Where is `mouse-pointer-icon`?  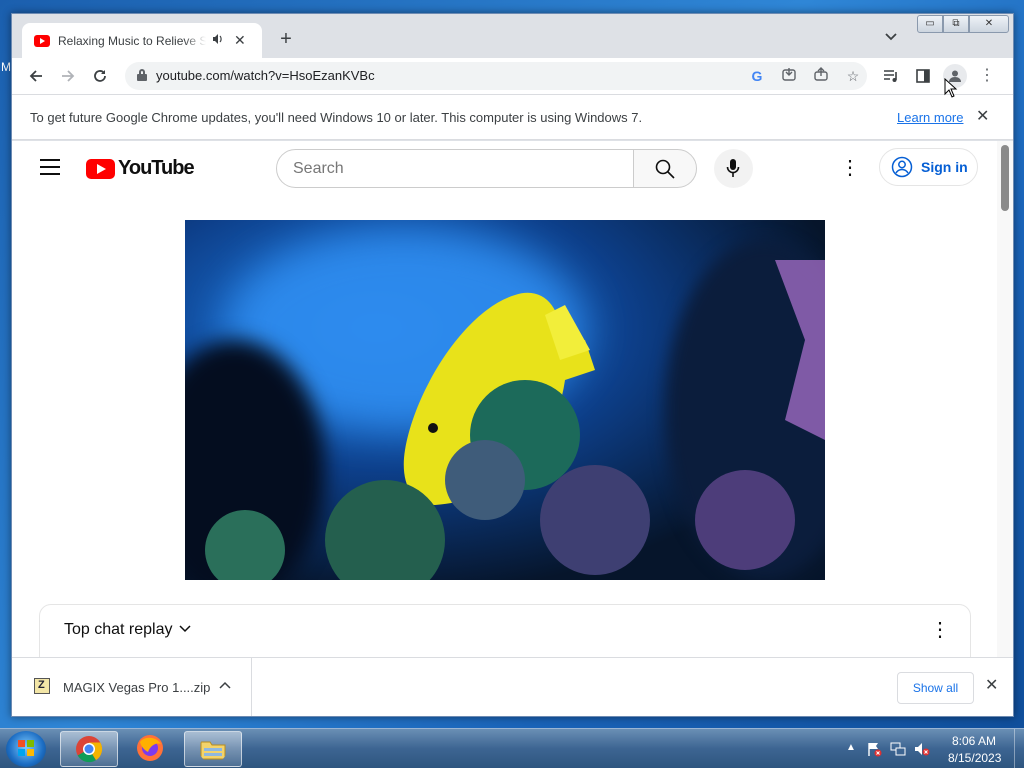
mouse-pointer-icon is located at coordinates (951, 88).